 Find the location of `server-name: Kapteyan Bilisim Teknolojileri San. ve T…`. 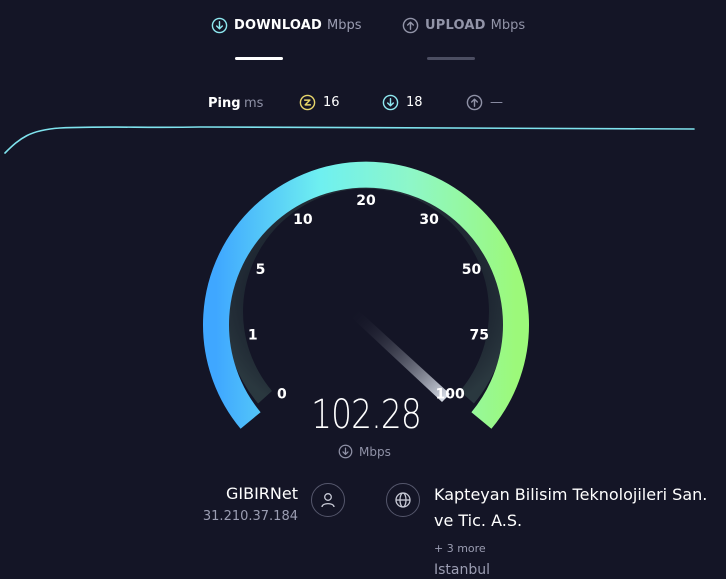

server-name: Kapteyan Bilisim Teknolojileri San. ve T… is located at coordinates (574, 508).